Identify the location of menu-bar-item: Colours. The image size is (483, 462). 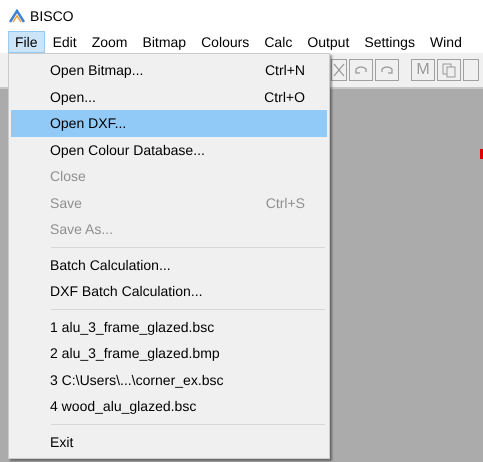
(225, 41).